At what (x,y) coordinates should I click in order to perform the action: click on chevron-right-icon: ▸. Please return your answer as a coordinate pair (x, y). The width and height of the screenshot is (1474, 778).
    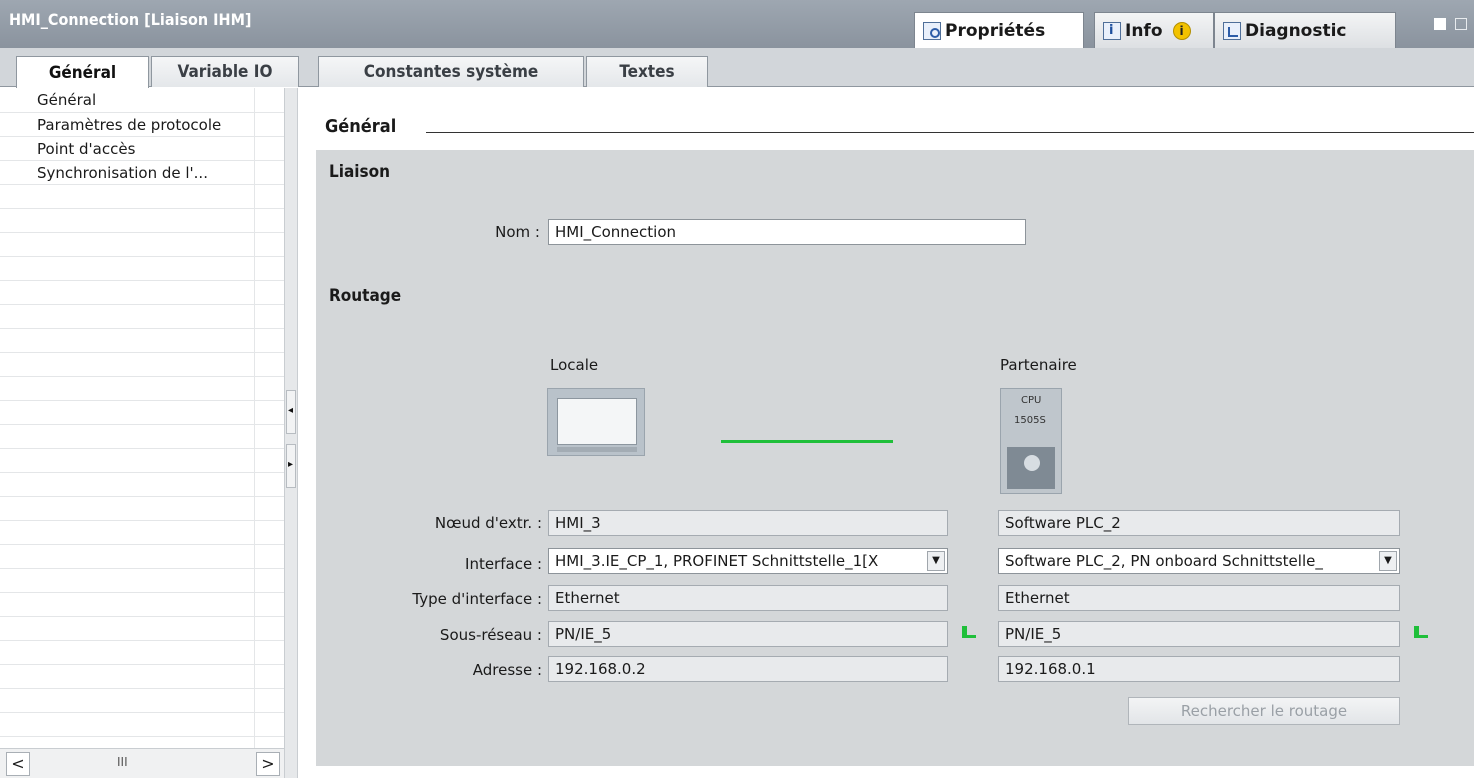
    Looking at the image, I should click on (291, 464).